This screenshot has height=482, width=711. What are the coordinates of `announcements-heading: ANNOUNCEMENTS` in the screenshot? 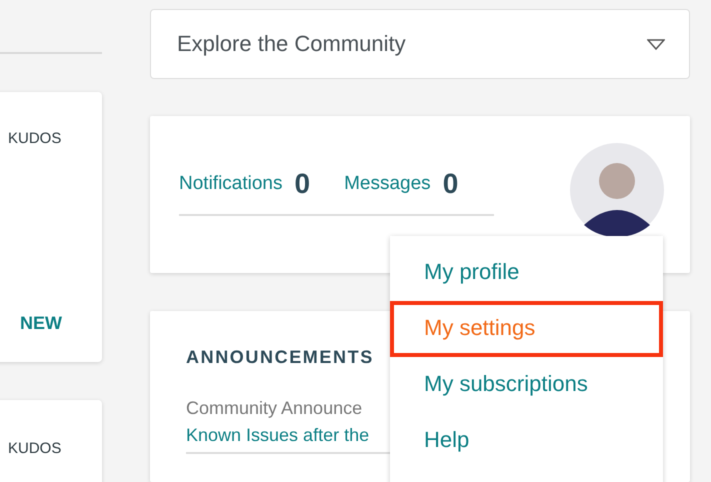 It's located at (280, 357).